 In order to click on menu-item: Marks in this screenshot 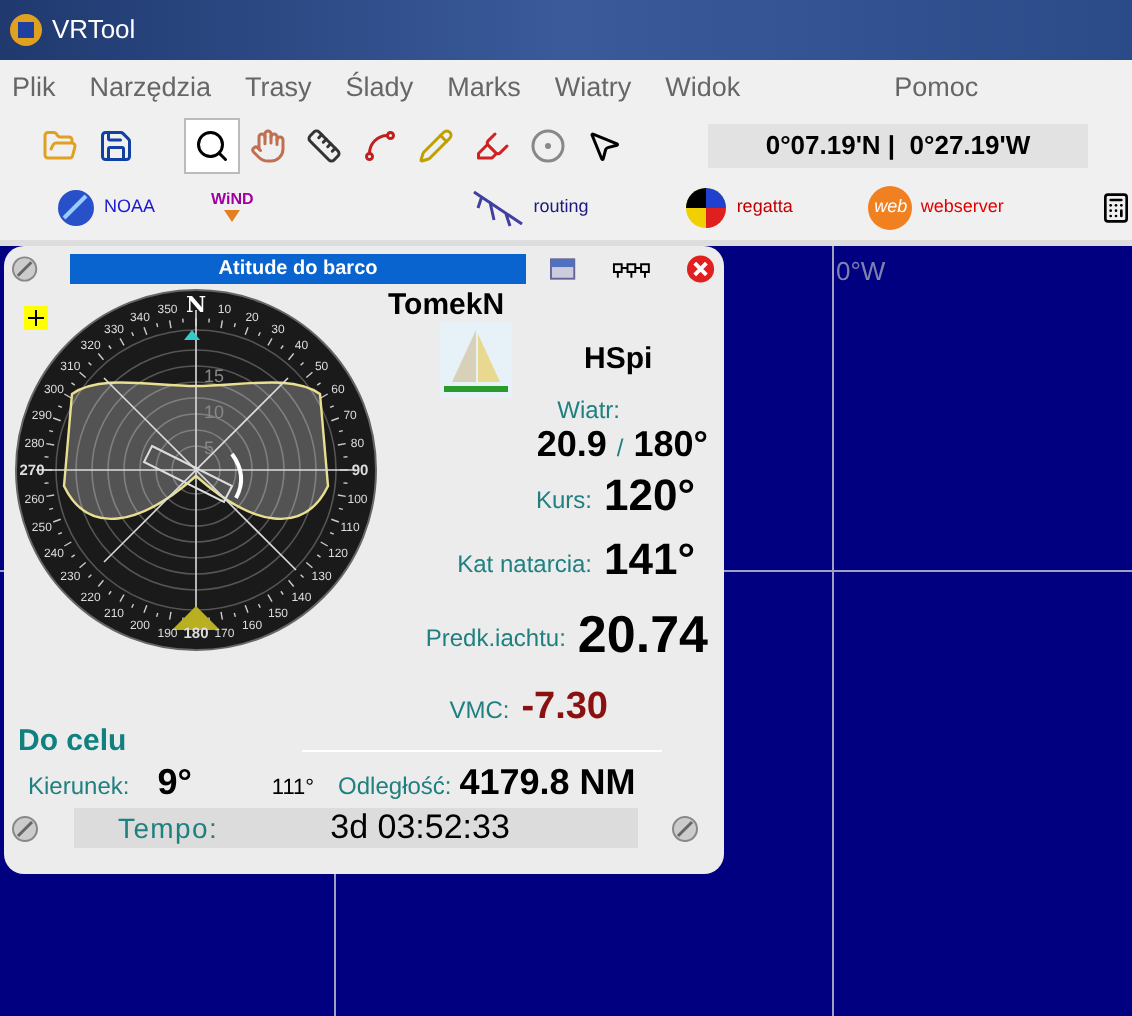, I will do `click(484, 88)`.